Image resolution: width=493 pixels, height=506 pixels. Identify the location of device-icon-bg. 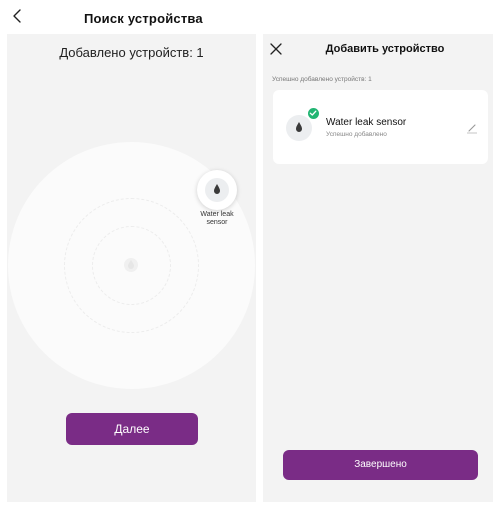
(217, 190).